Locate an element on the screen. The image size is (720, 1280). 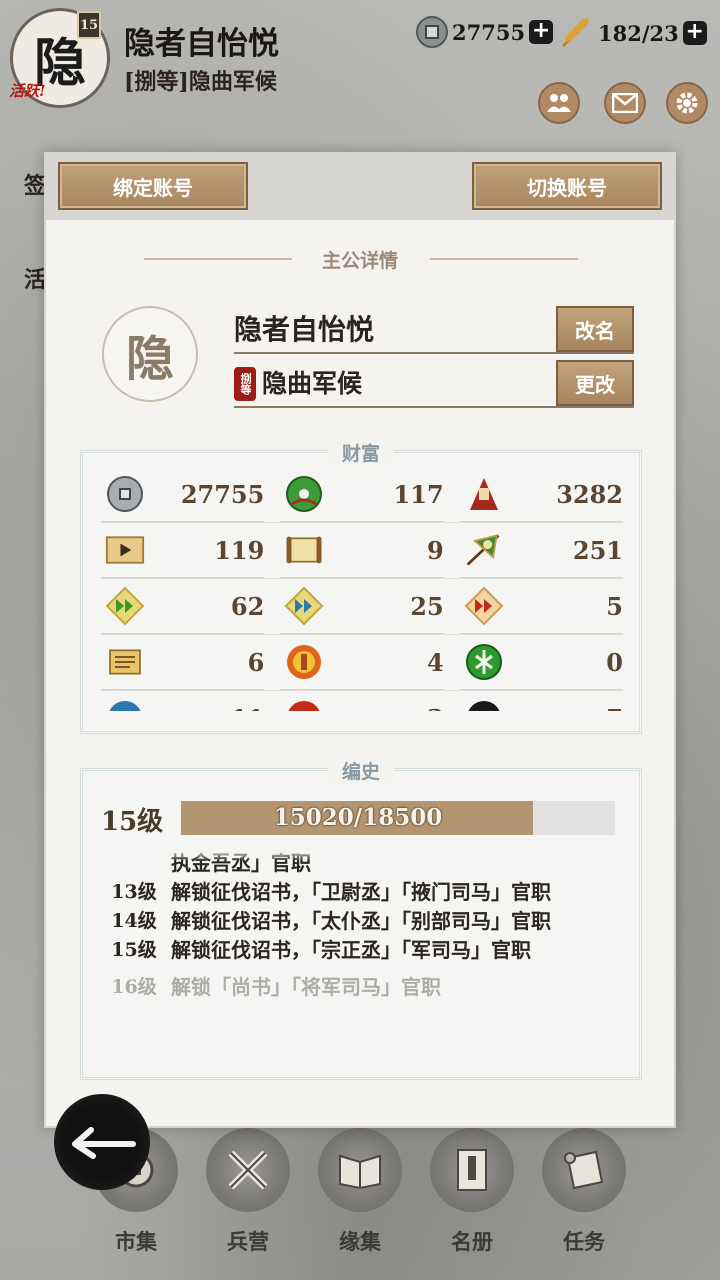
friends-icon is located at coordinates (559, 103).